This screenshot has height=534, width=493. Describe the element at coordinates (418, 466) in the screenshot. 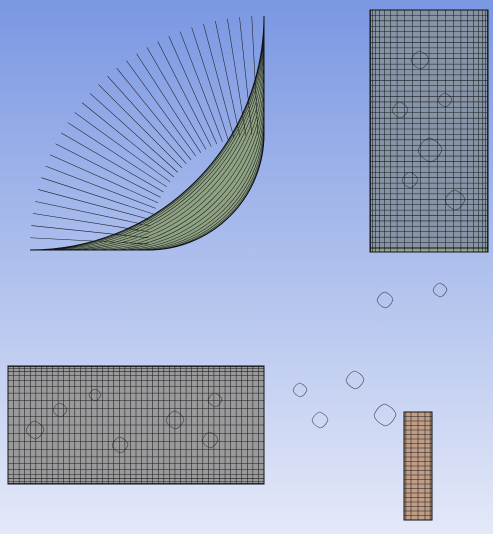

I see `branch-pipe-mesh` at that location.